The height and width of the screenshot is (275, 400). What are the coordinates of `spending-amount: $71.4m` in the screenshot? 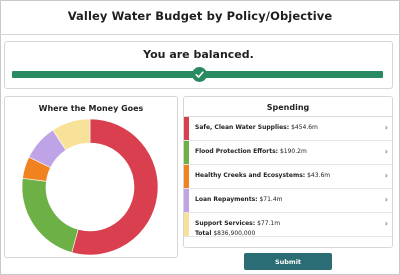 It's located at (271, 199).